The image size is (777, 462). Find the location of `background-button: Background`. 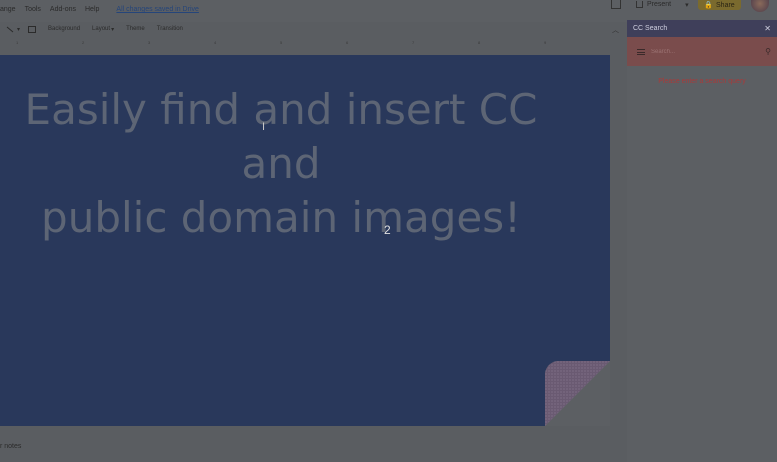

background-button: Background is located at coordinates (64, 29).